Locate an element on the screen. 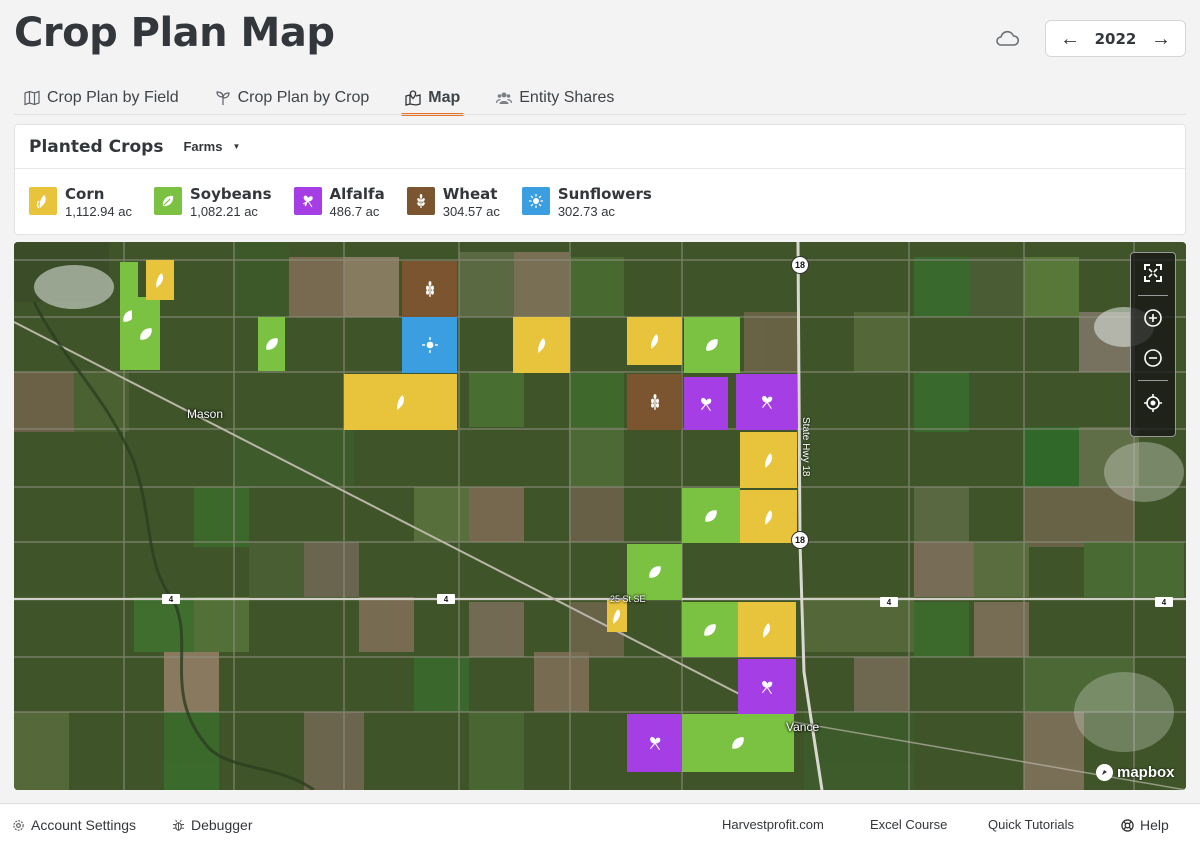  zoom-in-button is located at coordinates (1153, 318).